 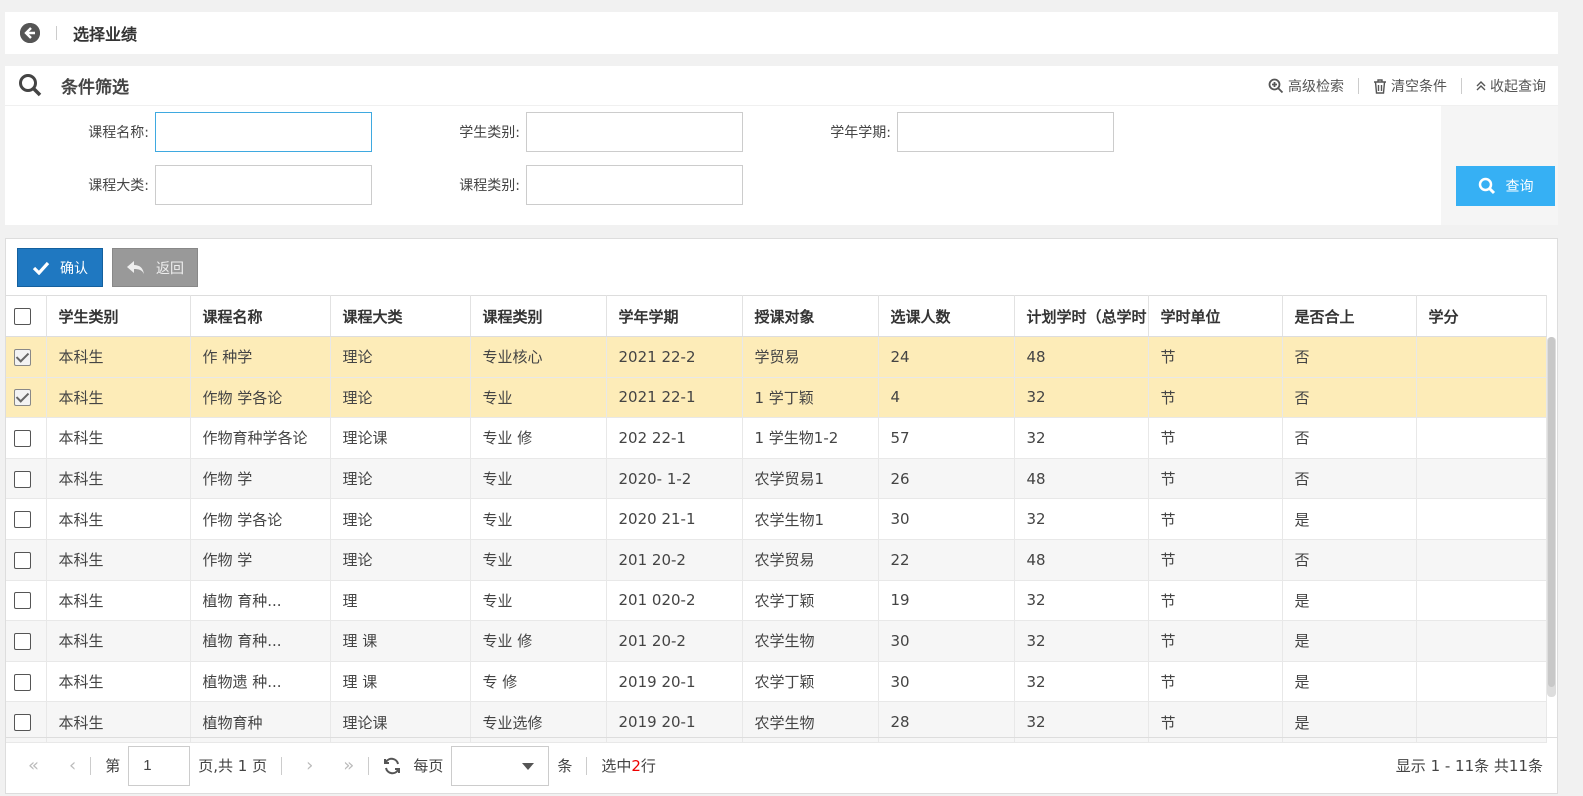 I want to click on table-cell: 30, so click(x=946, y=519).